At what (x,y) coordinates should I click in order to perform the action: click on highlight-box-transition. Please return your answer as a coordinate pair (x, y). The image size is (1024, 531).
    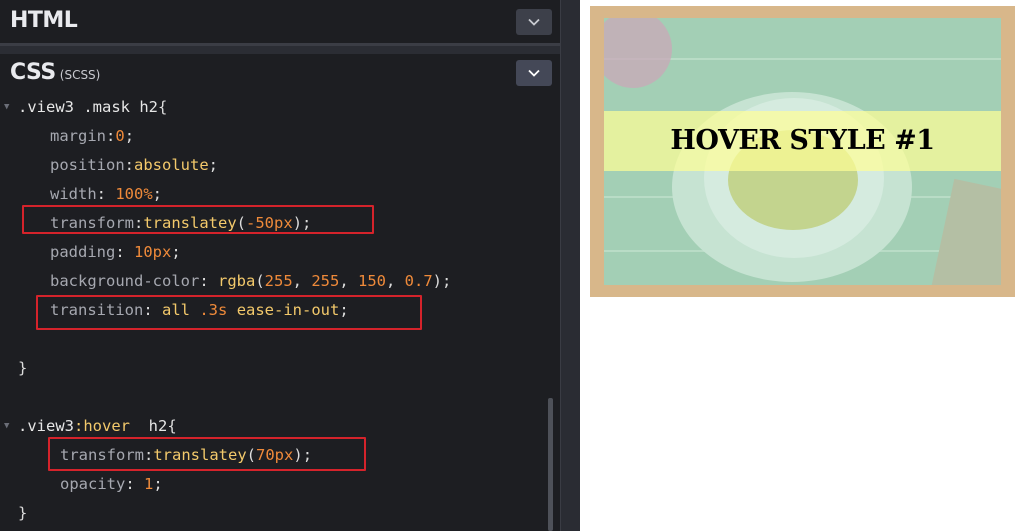
    Looking at the image, I should click on (229, 312).